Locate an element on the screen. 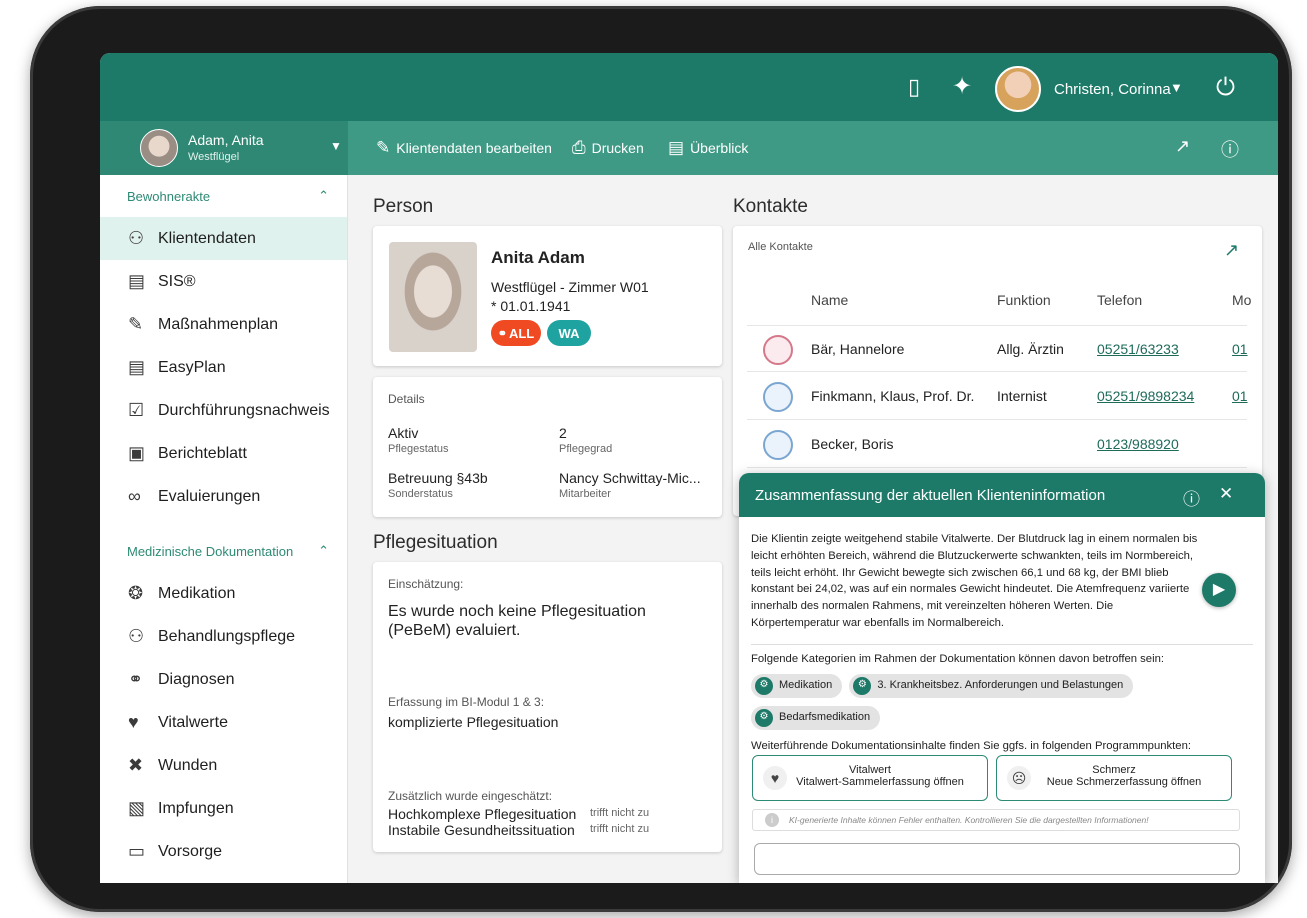  sad-face-icon: ☹ is located at coordinates (1019, 778).